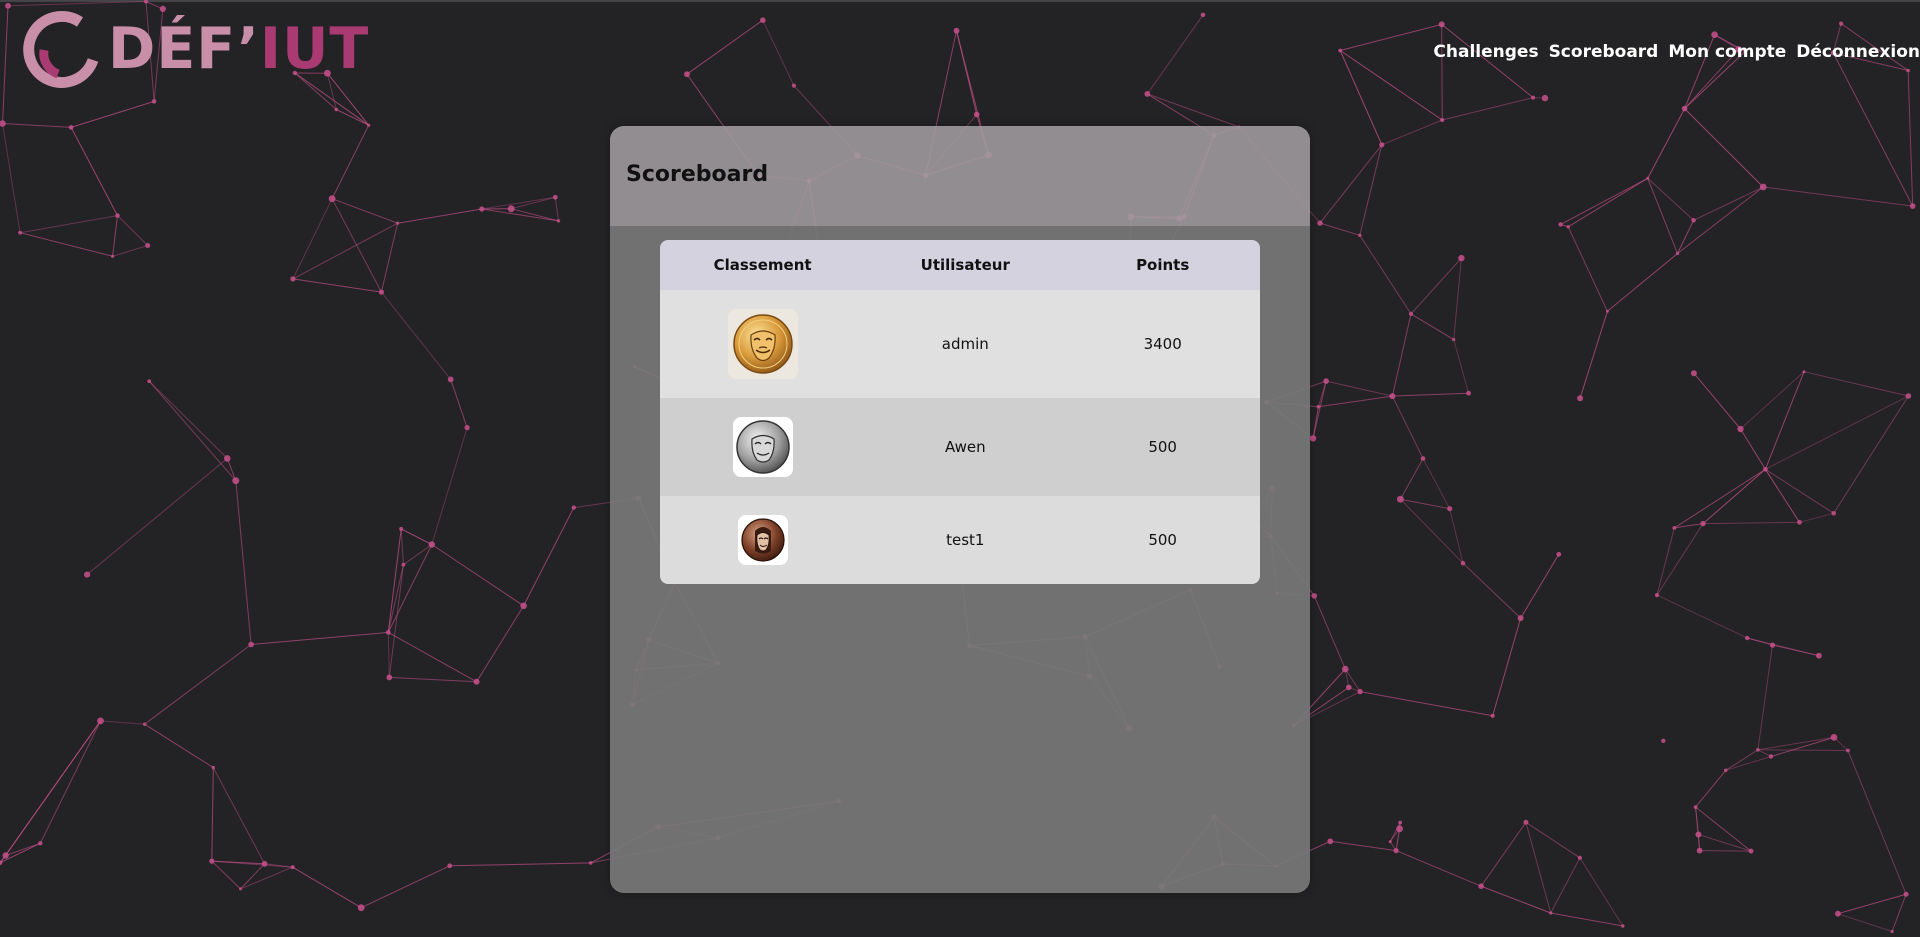 The image size is (1920, 937). Describe the element at coordinates (965, 265) in the screenshot. I see `column-header-utilisateur: Utilisateur` at that location.